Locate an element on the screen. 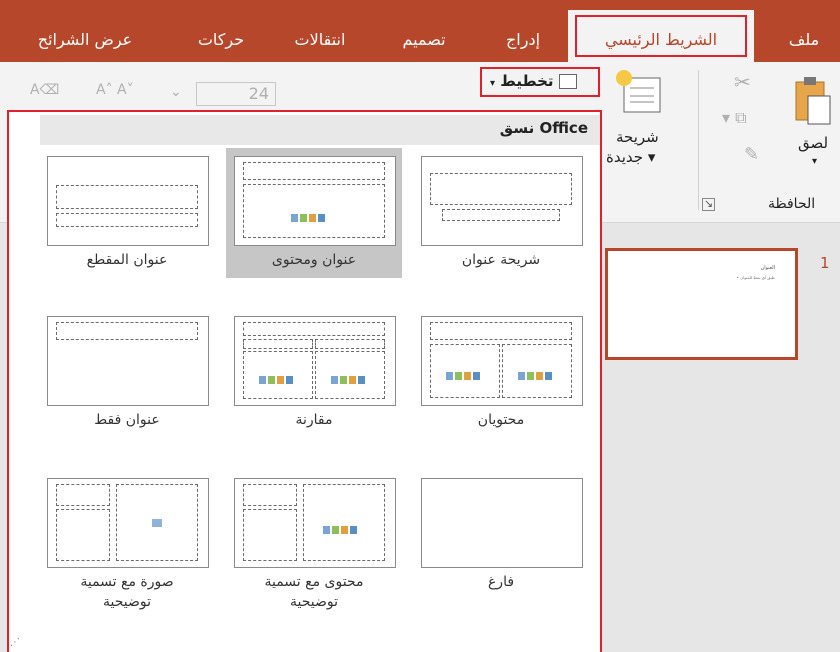  tab-slideshow: عرض الشرائح is located at coordinates (85, 31).